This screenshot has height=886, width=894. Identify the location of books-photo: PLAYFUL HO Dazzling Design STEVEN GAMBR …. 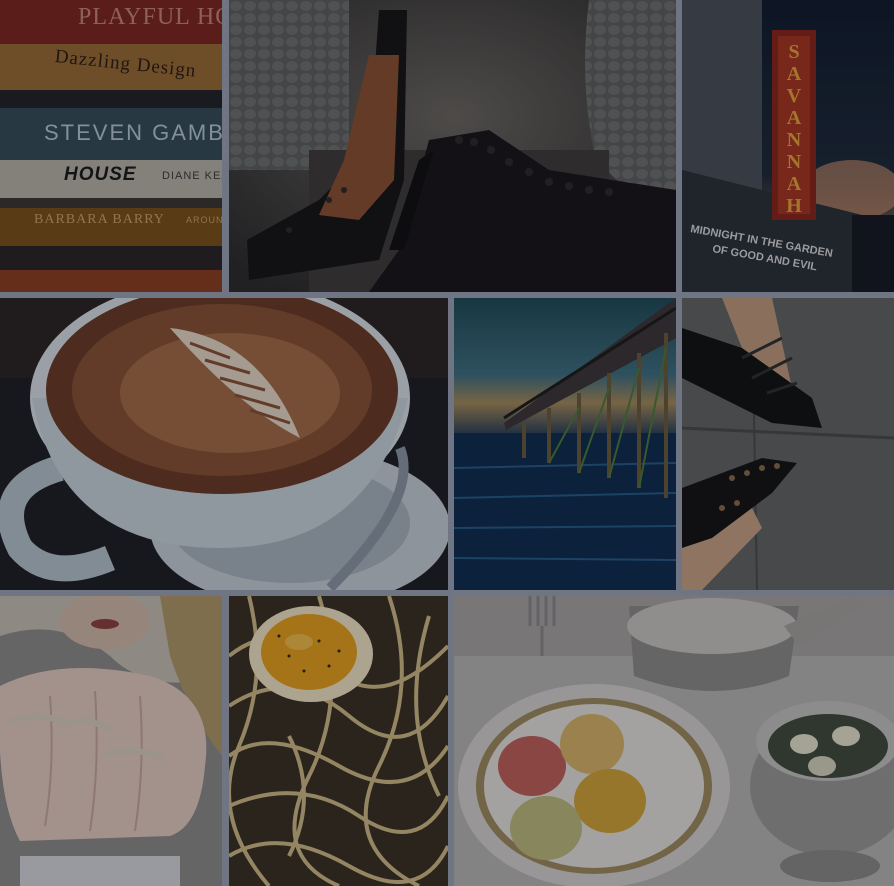
(111, 146).